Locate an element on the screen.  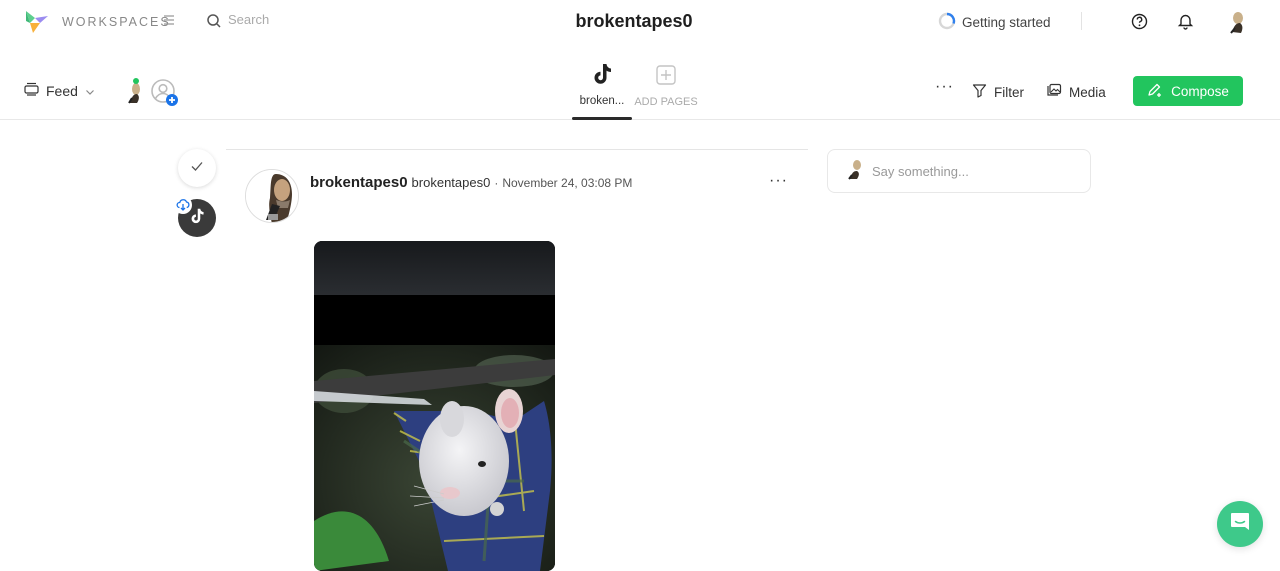
media-library-icon is located at coordinates (1054, 92).